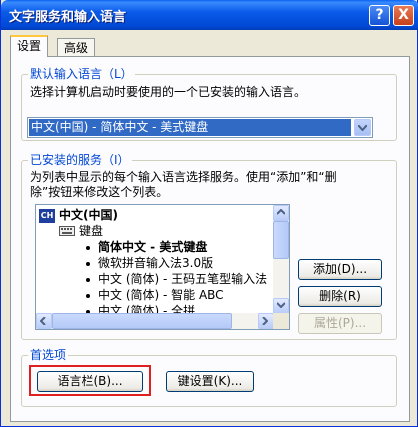  I want to click on horizontal-scroll-thumb, so click(142, 321).